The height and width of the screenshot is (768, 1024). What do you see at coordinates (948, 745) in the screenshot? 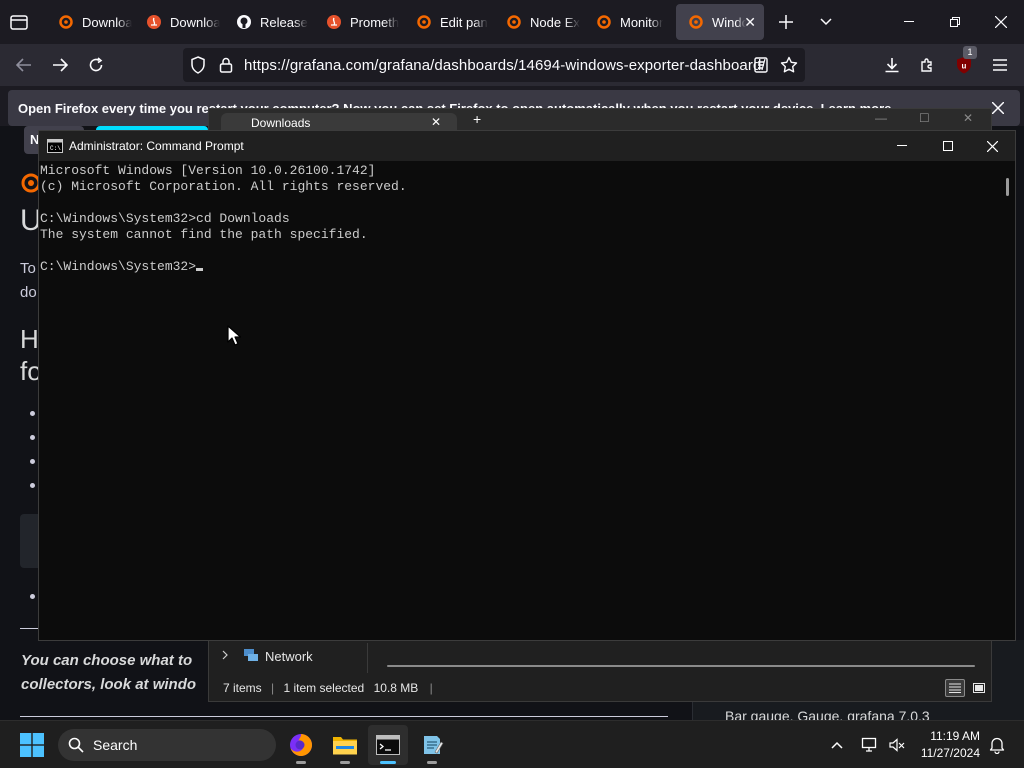
I see `taskbar-clock: 11:19 AM 11/27/2024` at bounding box center [948, 745].